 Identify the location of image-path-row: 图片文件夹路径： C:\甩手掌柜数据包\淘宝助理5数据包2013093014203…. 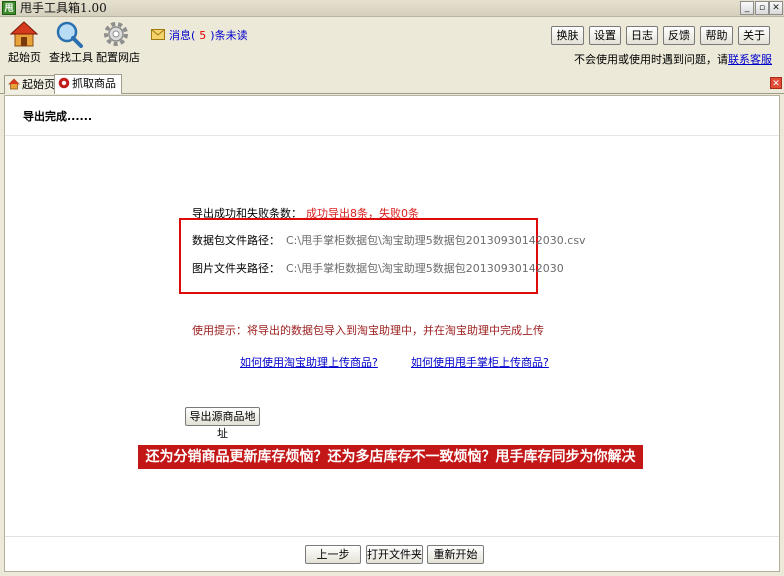
(378, 268).